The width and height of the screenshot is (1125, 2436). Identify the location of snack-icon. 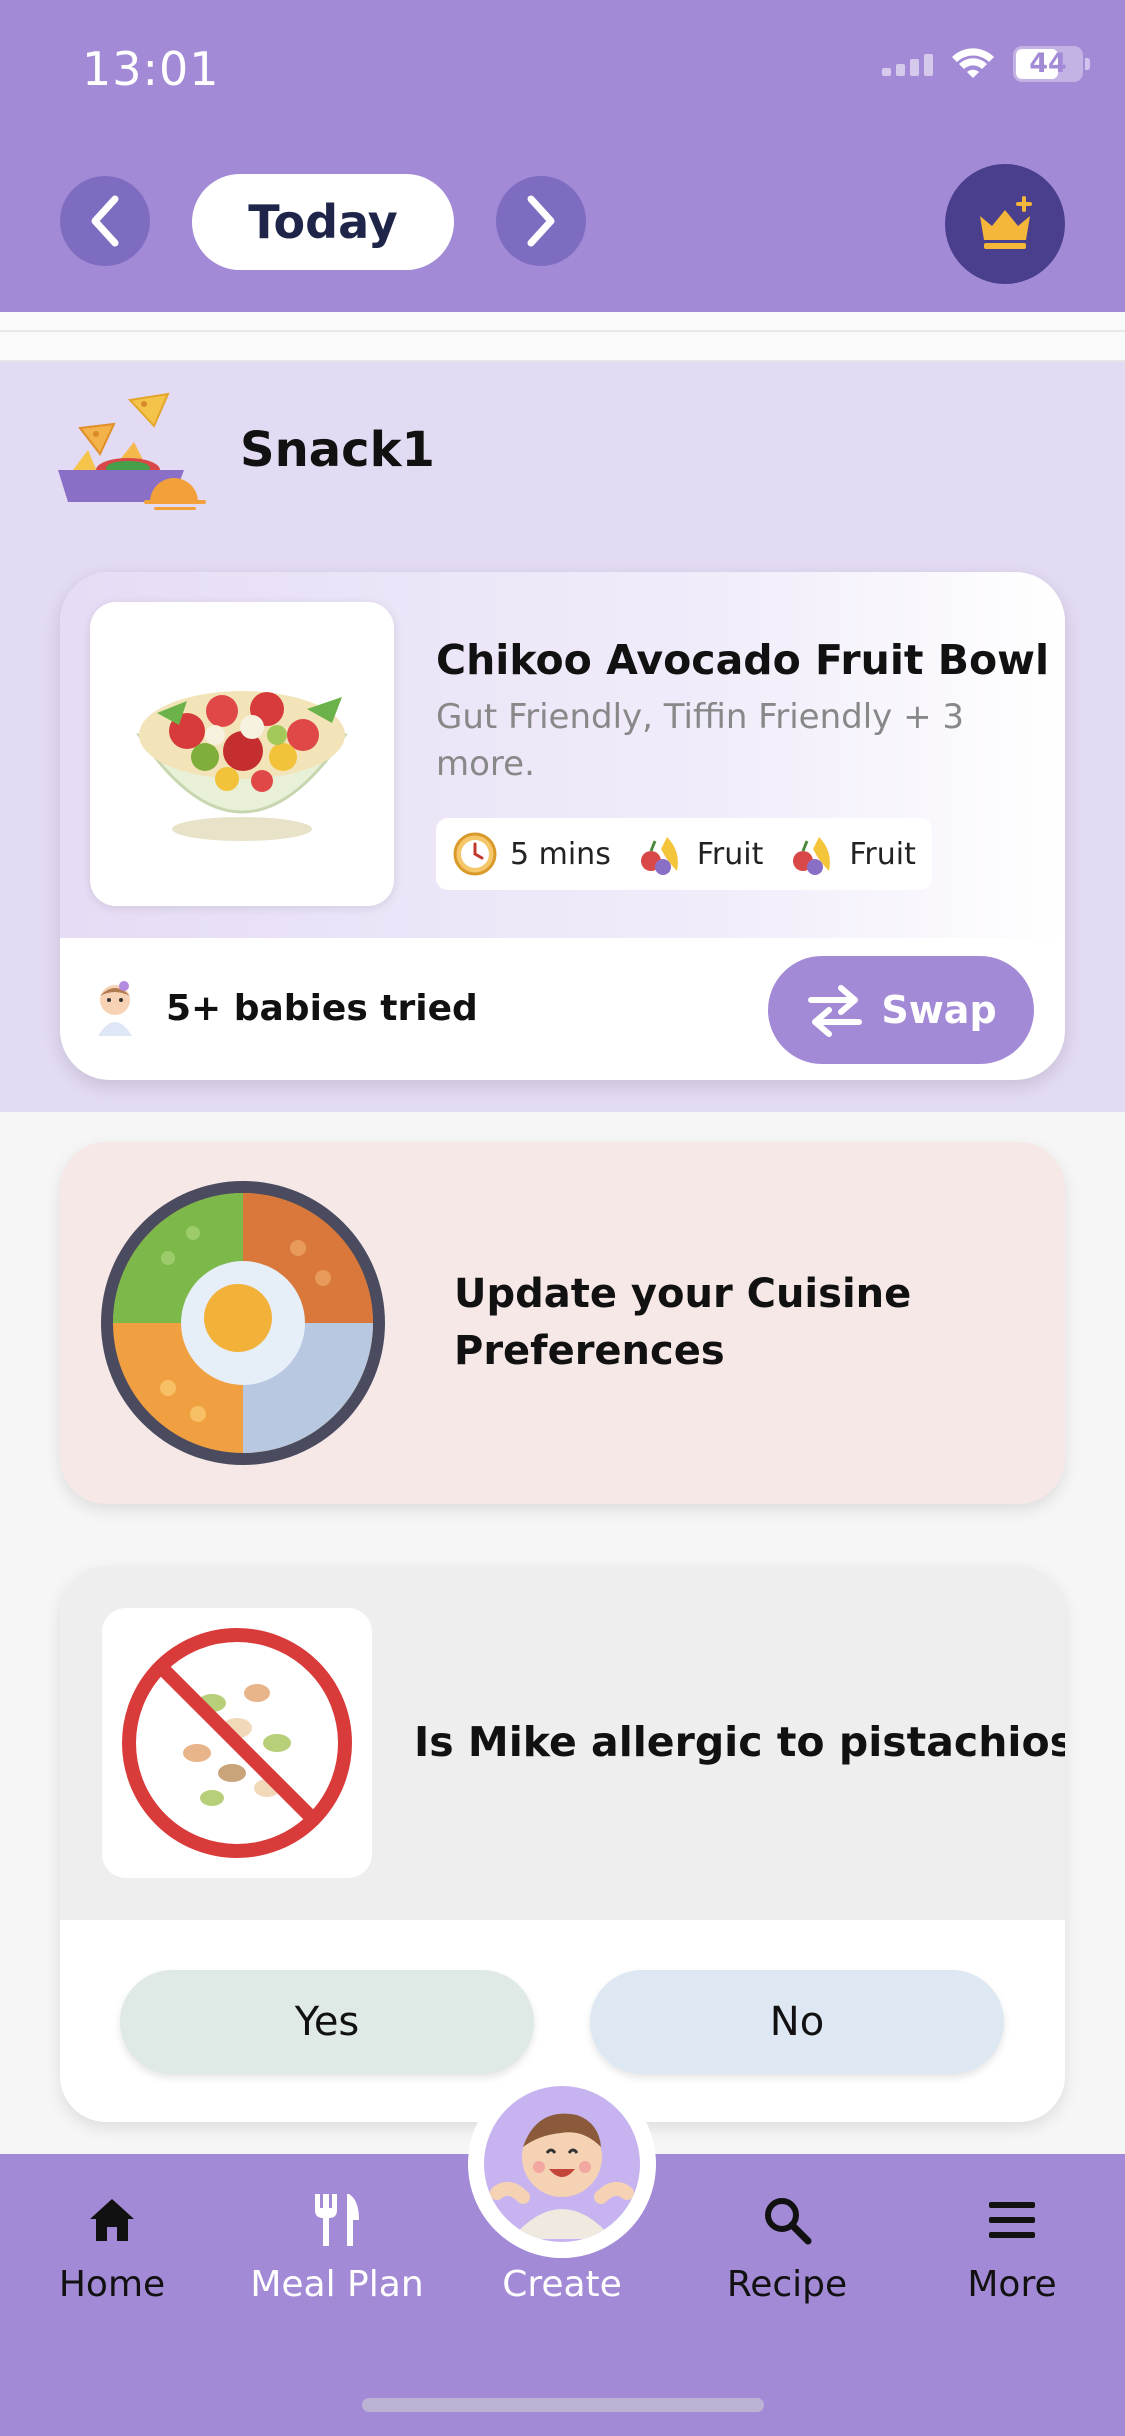
(132, 451).